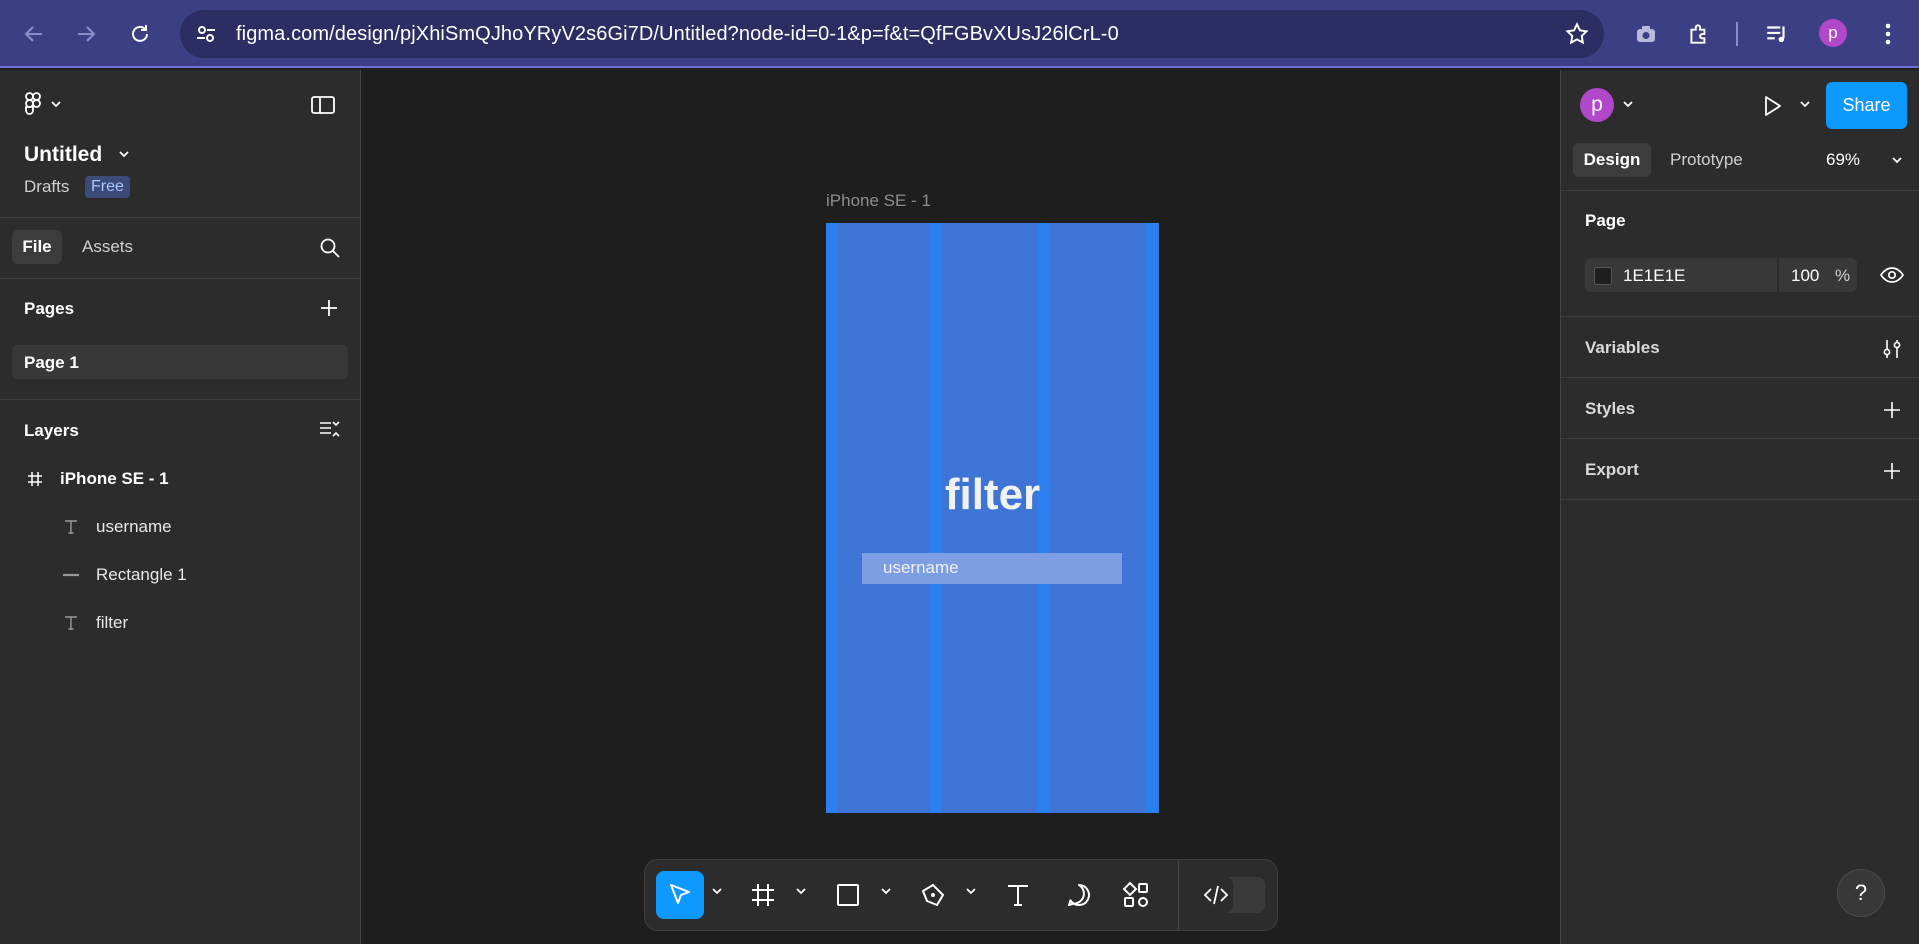  Describe the element at coordinates (801, 891) in the screenshot. I see `frame-tool-chevron-icon` at that location.